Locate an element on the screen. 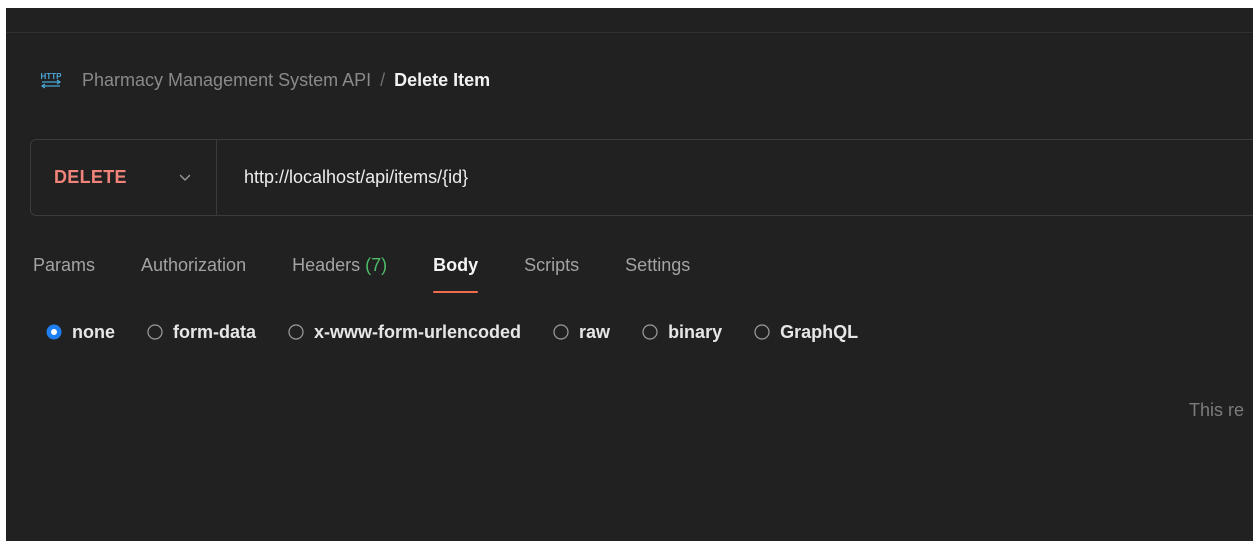 Image resolution: width=1253 pixels, height=541 pixels. method-selector: DELETE is located at coordinates (124, 177).